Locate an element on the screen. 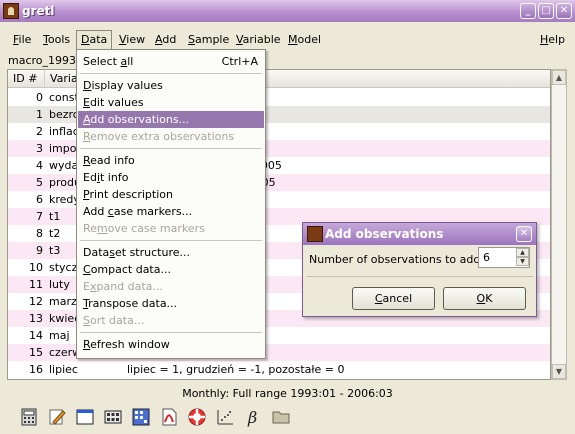 The height and width of the screenshot is (434, 575). menu-item-edit-values: Edit values is located at coordinates (171, 102).